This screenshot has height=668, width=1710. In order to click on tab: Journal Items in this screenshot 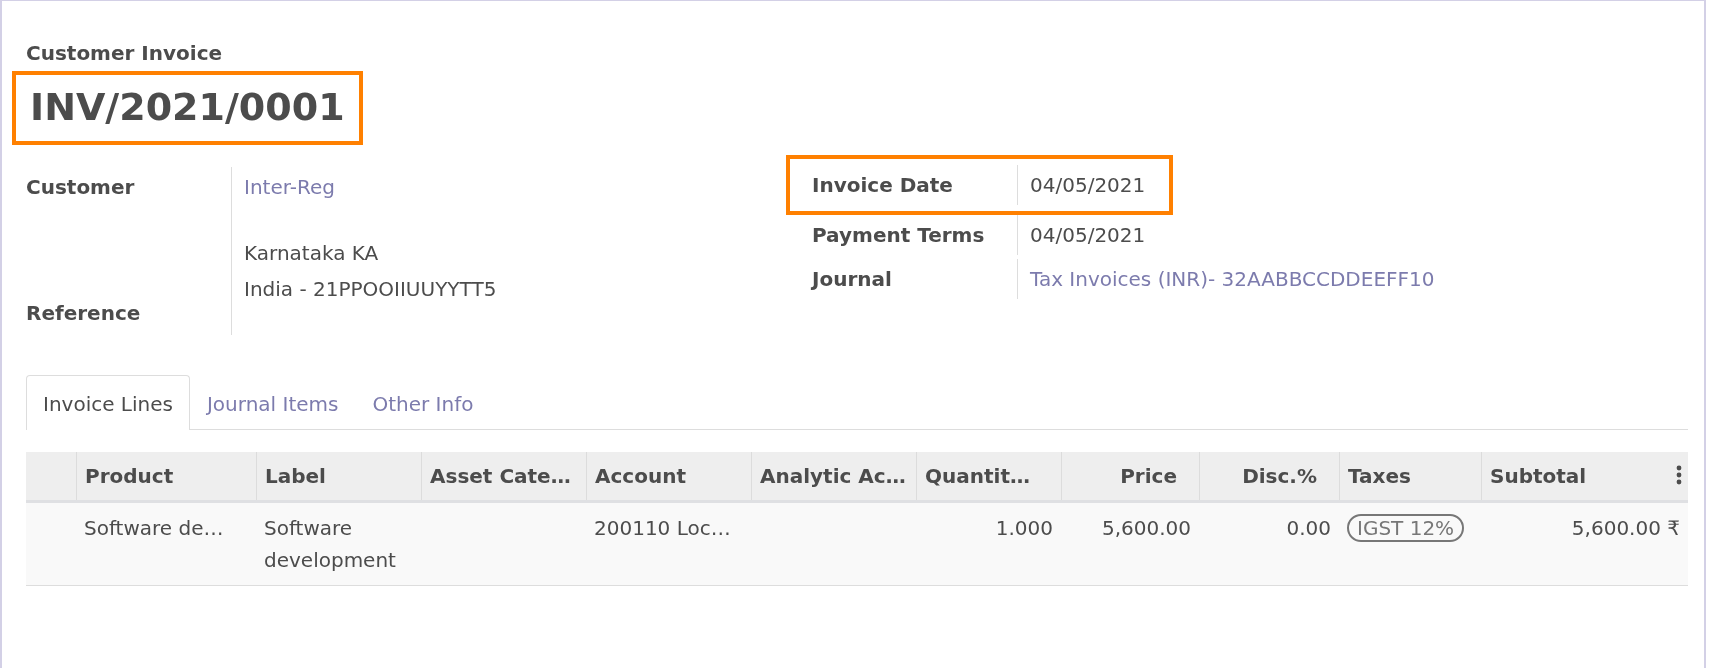, I will do `click(272, 402)`.